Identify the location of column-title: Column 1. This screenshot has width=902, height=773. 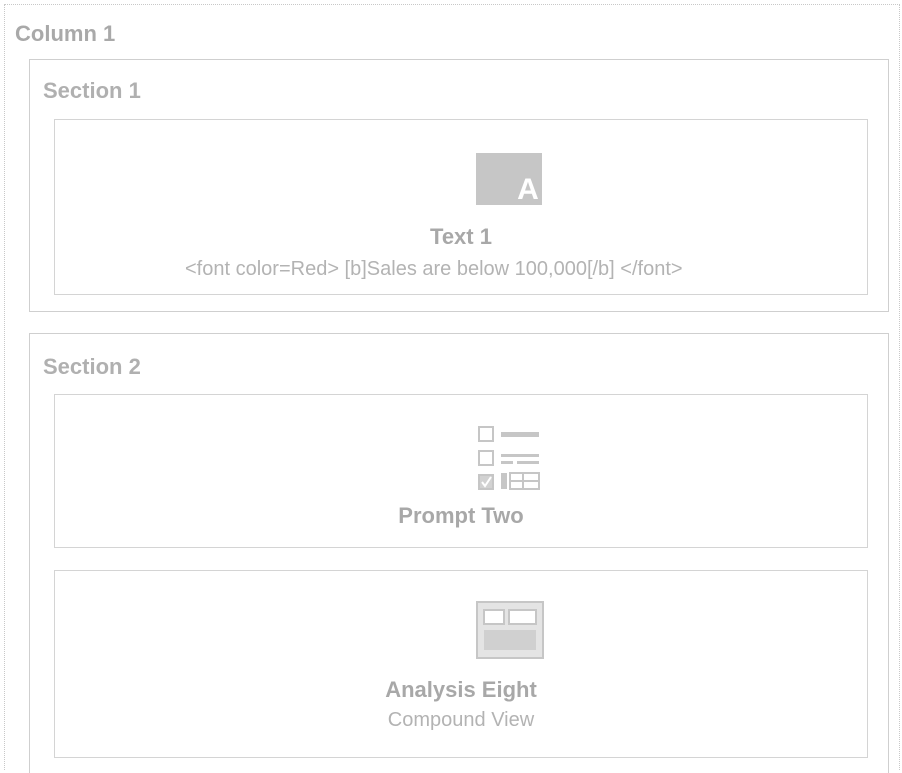
(65, 33).